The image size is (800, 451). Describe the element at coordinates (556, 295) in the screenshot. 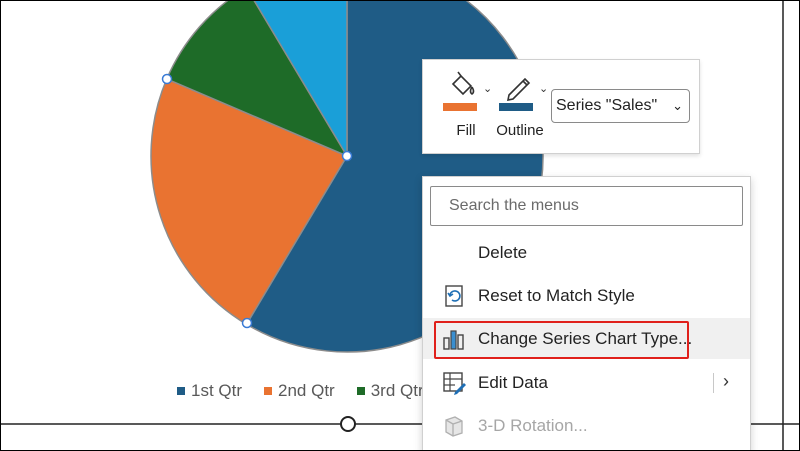

I see `menu-item-label: Reset to Match Style` at that location.